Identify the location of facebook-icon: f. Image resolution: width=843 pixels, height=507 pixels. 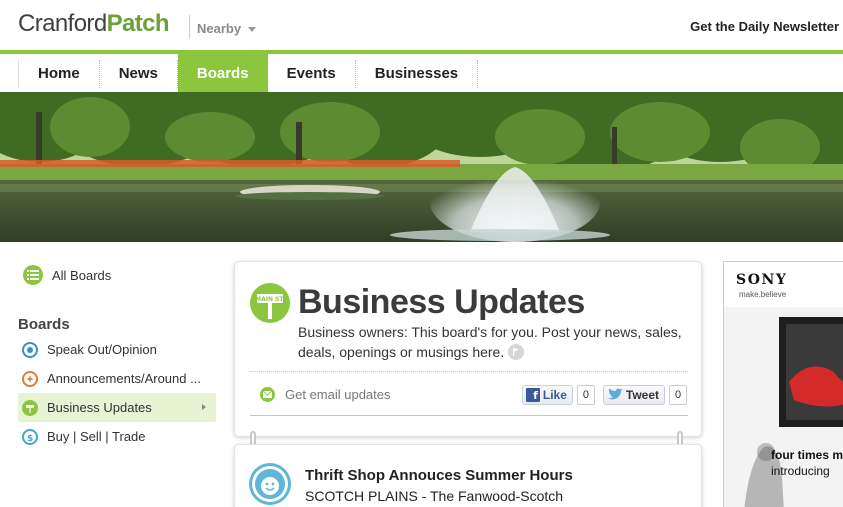
(532, 395).